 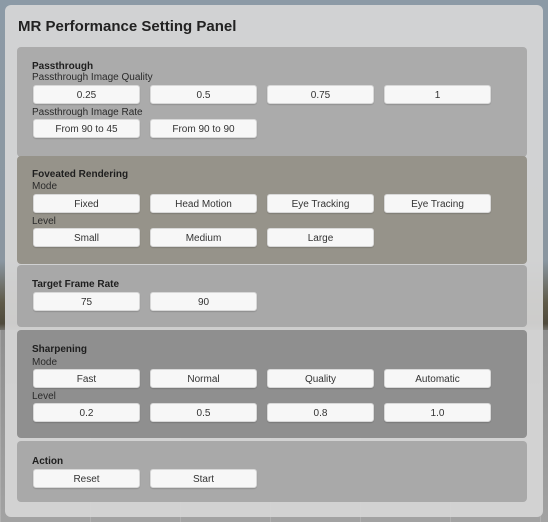 I want to click on sharpening-level-button-0.5: 0.5, so click(x=203, y=412).